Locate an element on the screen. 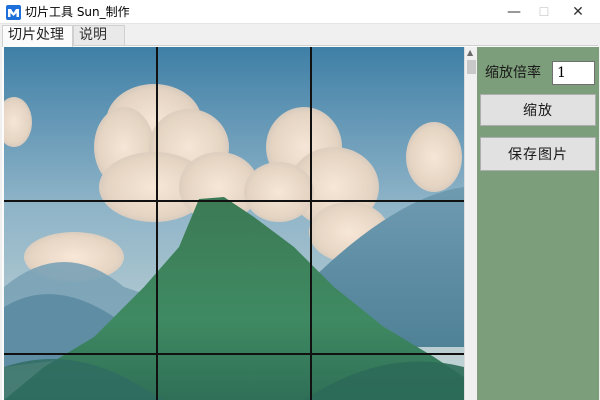 The width and height of the screenshot is (600, 400). close-icon: ✕ is located at coordinates (578, 12).